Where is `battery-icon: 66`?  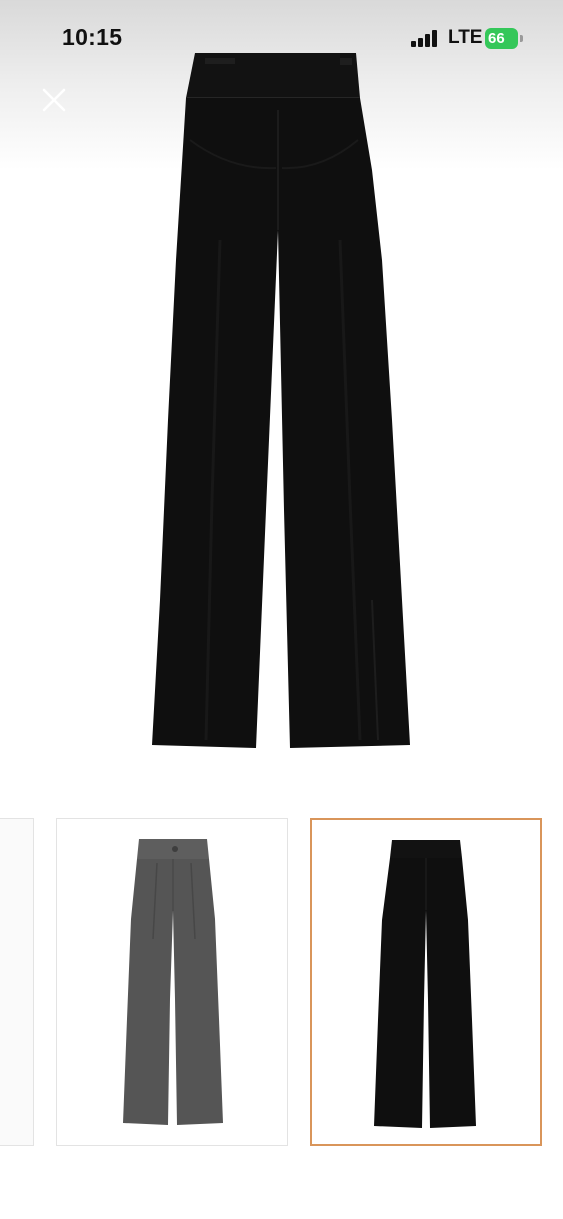 battery-icon: 66 is located at coordinates (505, 38).